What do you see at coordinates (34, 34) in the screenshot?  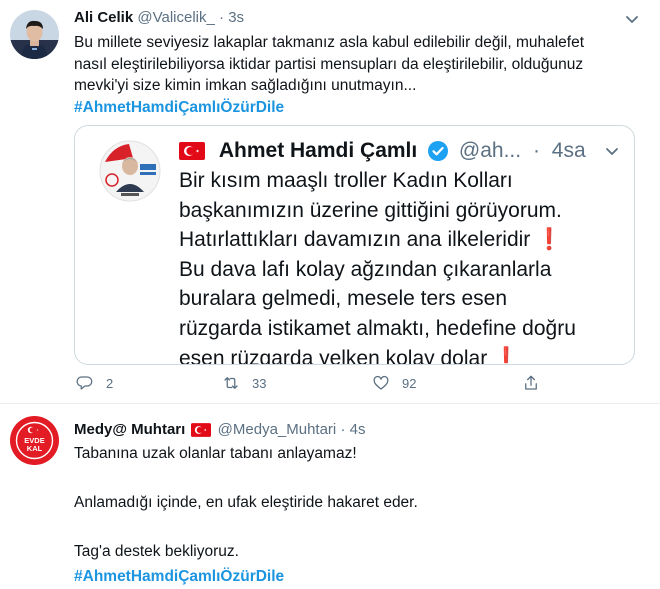 I see `avatar` at bounding box center [34, 34].